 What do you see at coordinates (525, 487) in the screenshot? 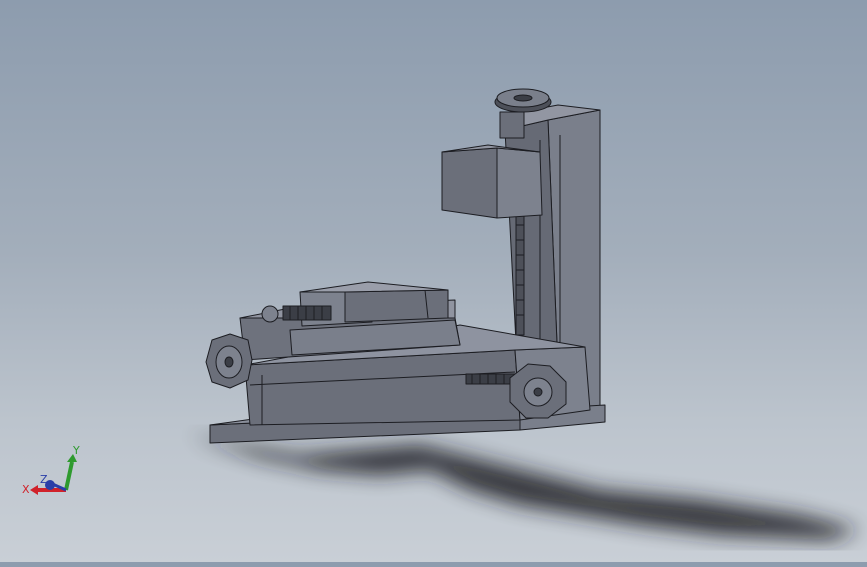
I see `model-shadow` at bounding box center [525, 487].